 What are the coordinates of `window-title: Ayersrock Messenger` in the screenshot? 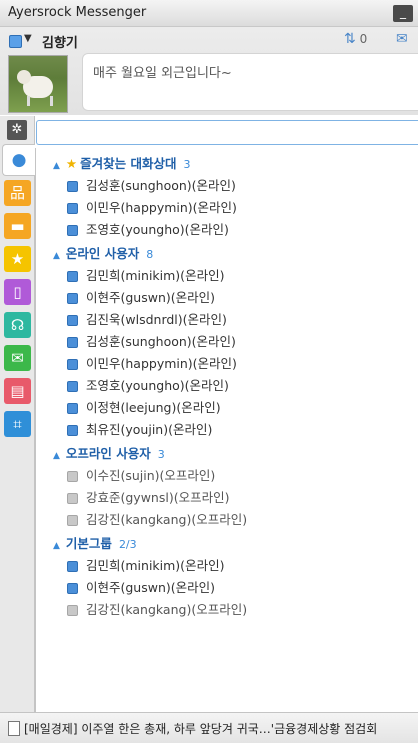 It's located at (77, 12).